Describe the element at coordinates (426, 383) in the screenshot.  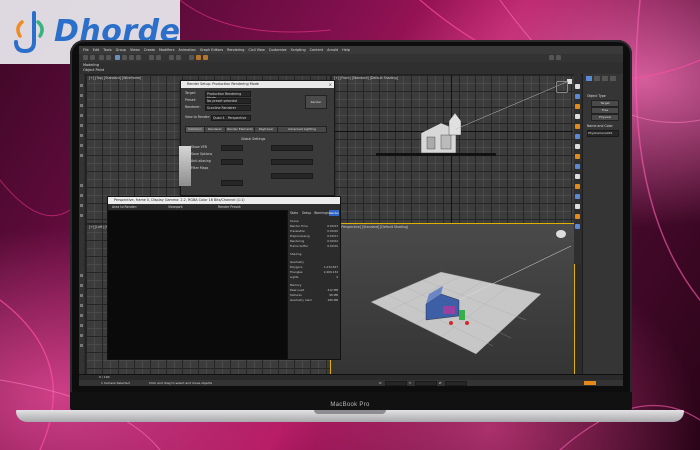
I see `coord-y-input` at that location.